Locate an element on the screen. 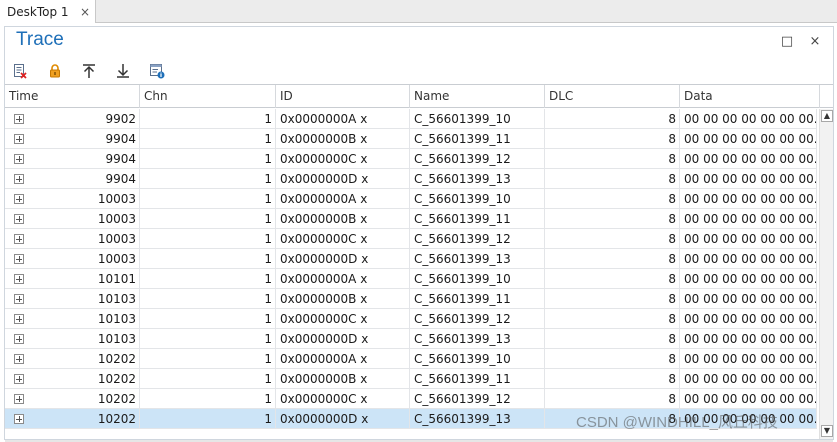 This screenshot has width=837, height=442. grid-header: Time Chn ID Name DLC Data is located at coordinates (419, 96).